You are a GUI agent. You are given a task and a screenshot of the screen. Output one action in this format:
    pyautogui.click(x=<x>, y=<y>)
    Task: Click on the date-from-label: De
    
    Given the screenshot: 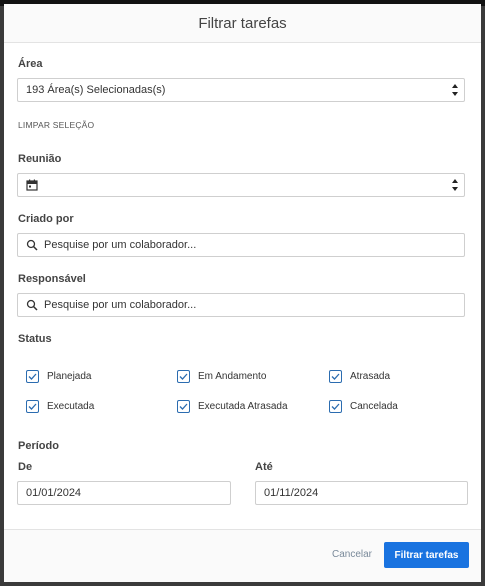 What is the action you would take?
    pyautogui.click(x=25, y=467)
    